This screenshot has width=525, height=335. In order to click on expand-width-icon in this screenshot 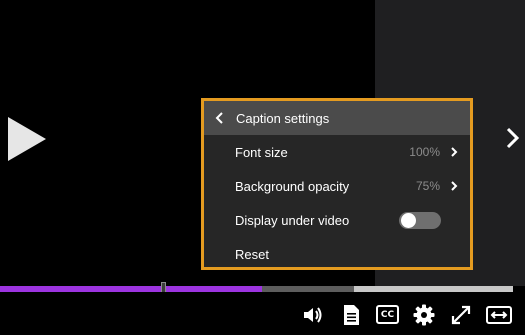, I will do `click(499, 315)`.